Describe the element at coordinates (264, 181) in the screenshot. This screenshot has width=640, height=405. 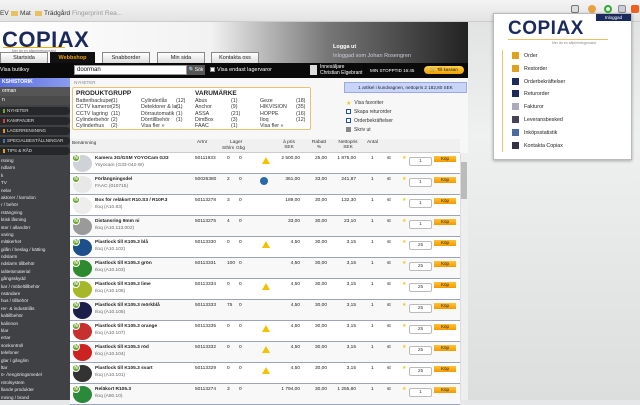
I see `info-icon` at that location.